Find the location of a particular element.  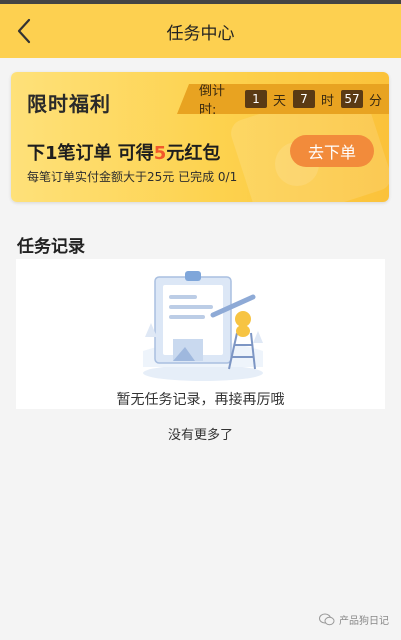

watermark-text: 产品狗日记 is located at coordinates (364, 621).